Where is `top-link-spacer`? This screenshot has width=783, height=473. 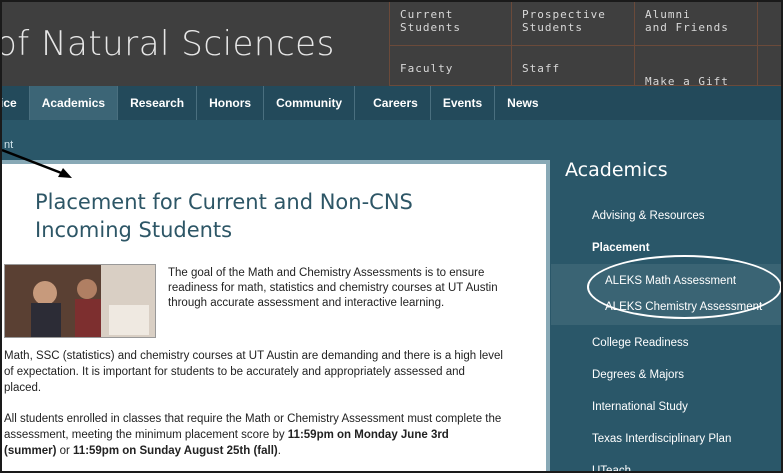
top-link-spacer is located at coordinates (769, 24).